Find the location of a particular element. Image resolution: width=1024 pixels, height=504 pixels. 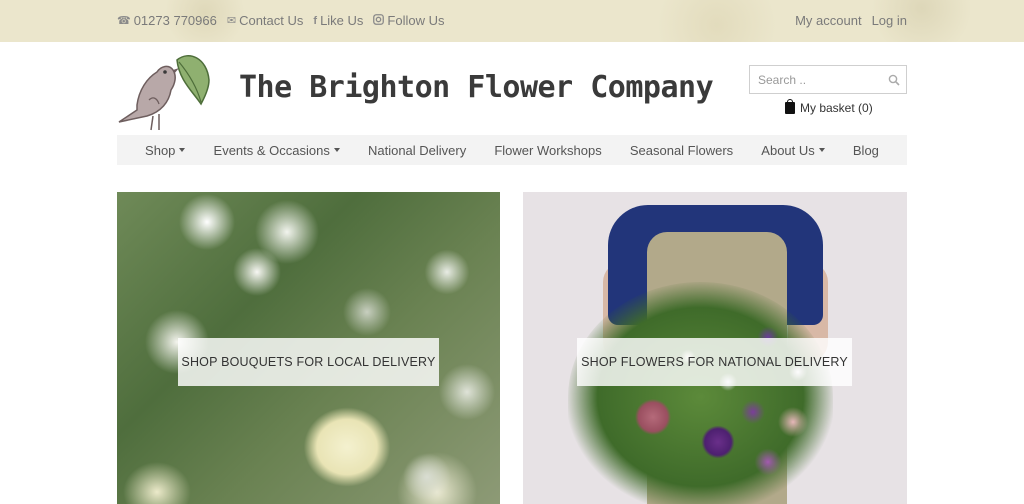

basket-link: My basket (0) is located at coordinates (829, 107).